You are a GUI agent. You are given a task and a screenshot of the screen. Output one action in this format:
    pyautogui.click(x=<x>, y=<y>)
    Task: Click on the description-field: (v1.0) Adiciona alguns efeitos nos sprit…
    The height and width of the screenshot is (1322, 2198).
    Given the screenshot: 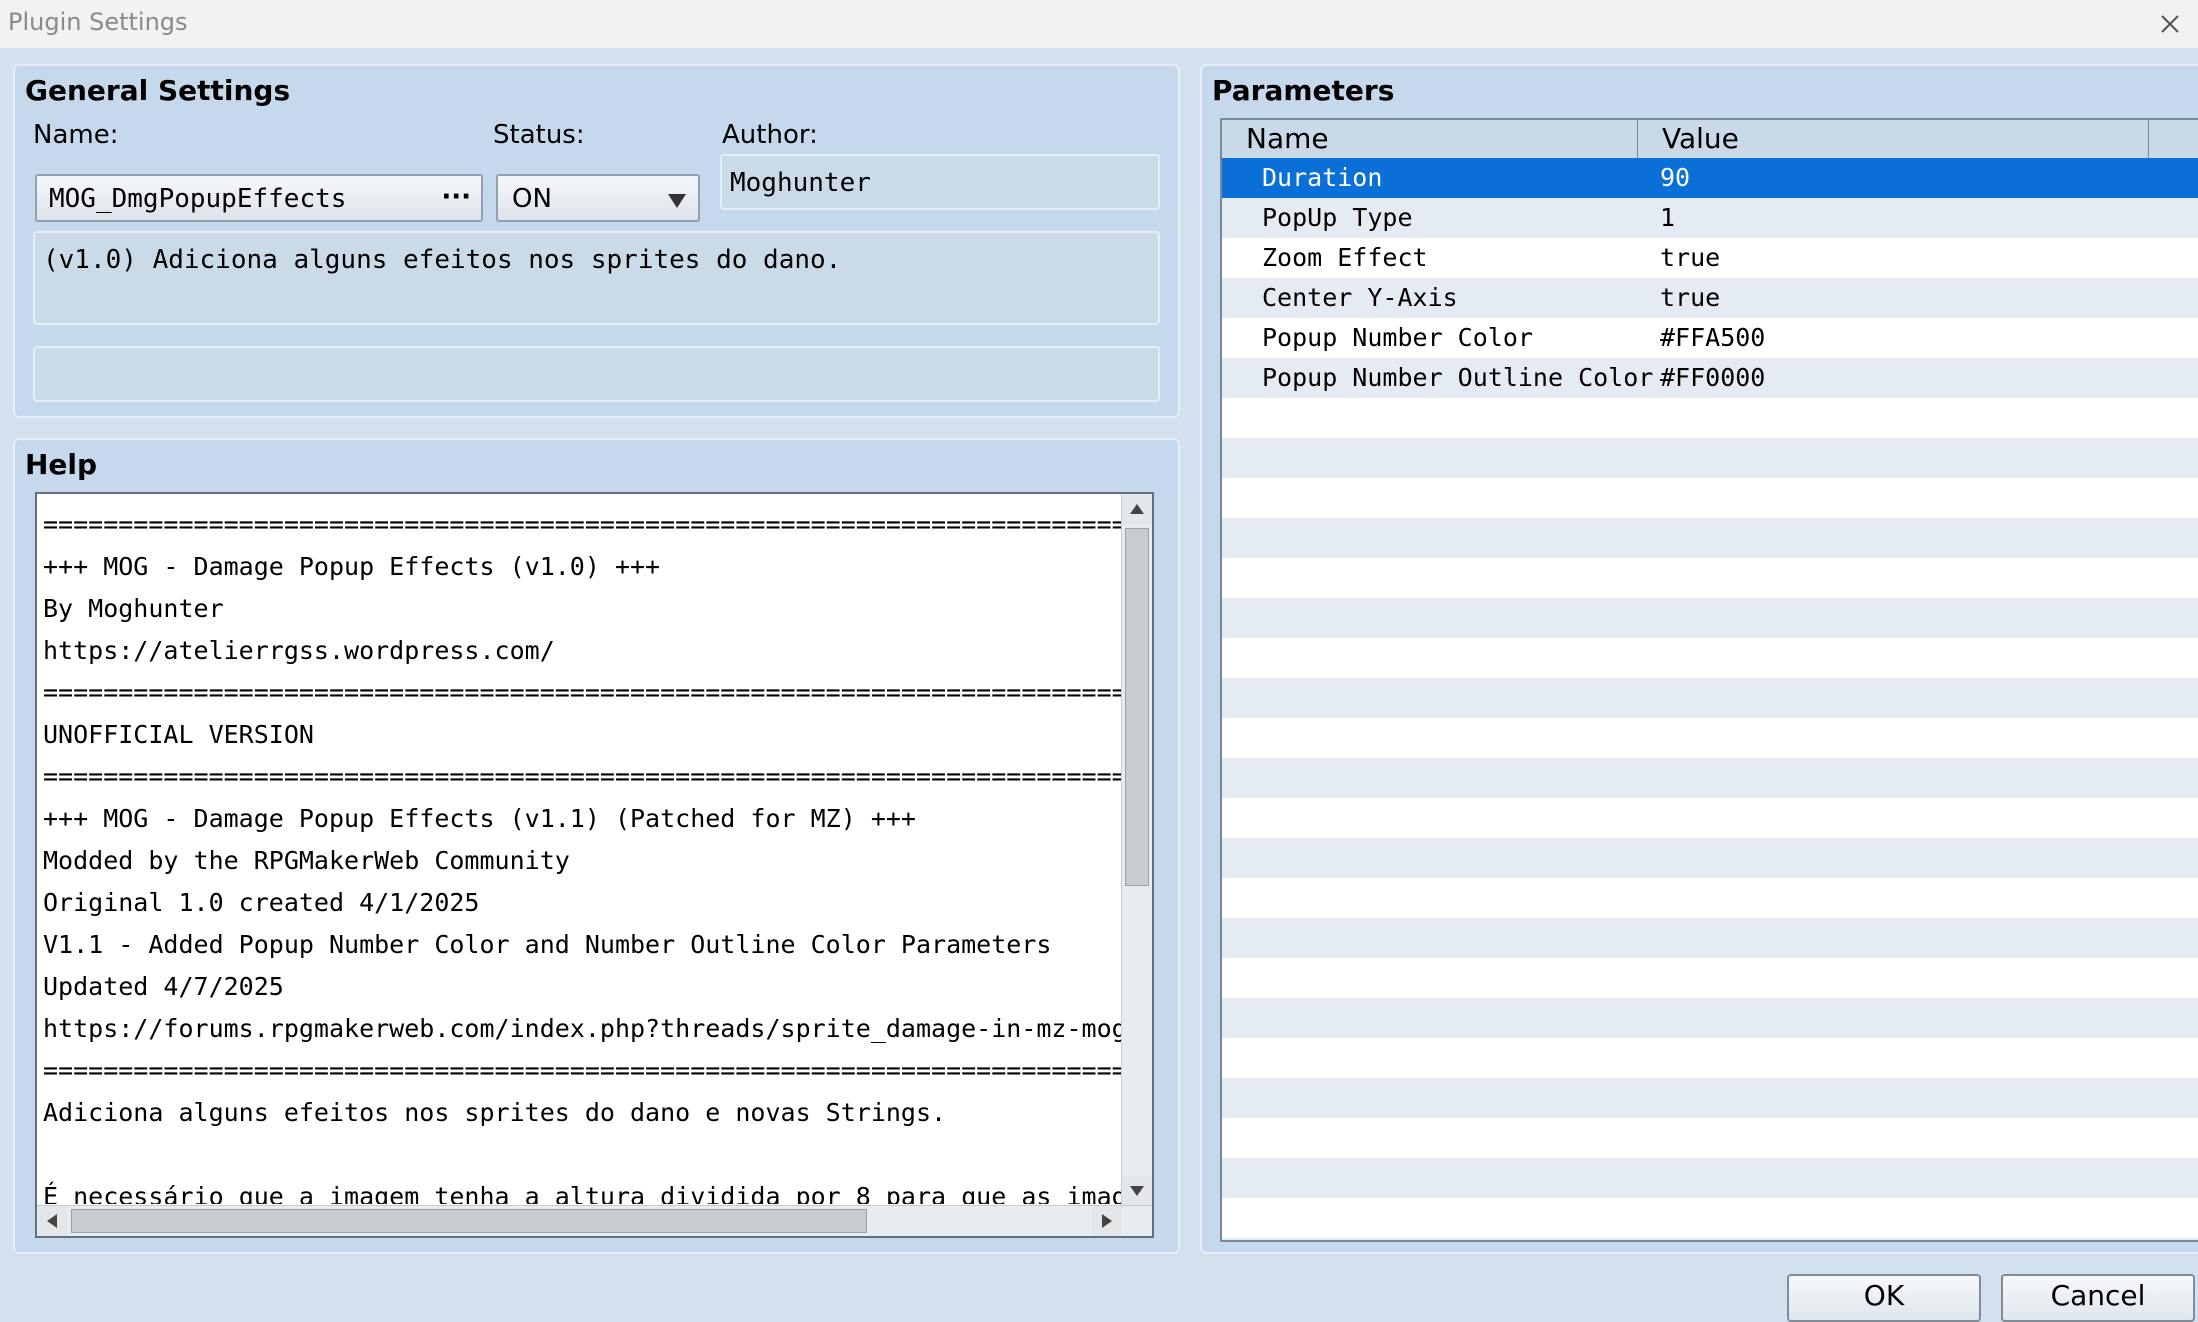 What is the action you would take?
    pyautogui.click(x=596, y=278)
    